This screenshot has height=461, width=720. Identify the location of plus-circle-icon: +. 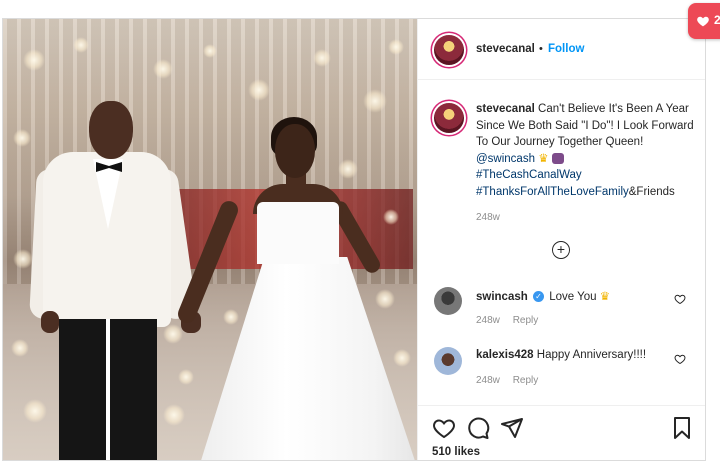
(561, 249).